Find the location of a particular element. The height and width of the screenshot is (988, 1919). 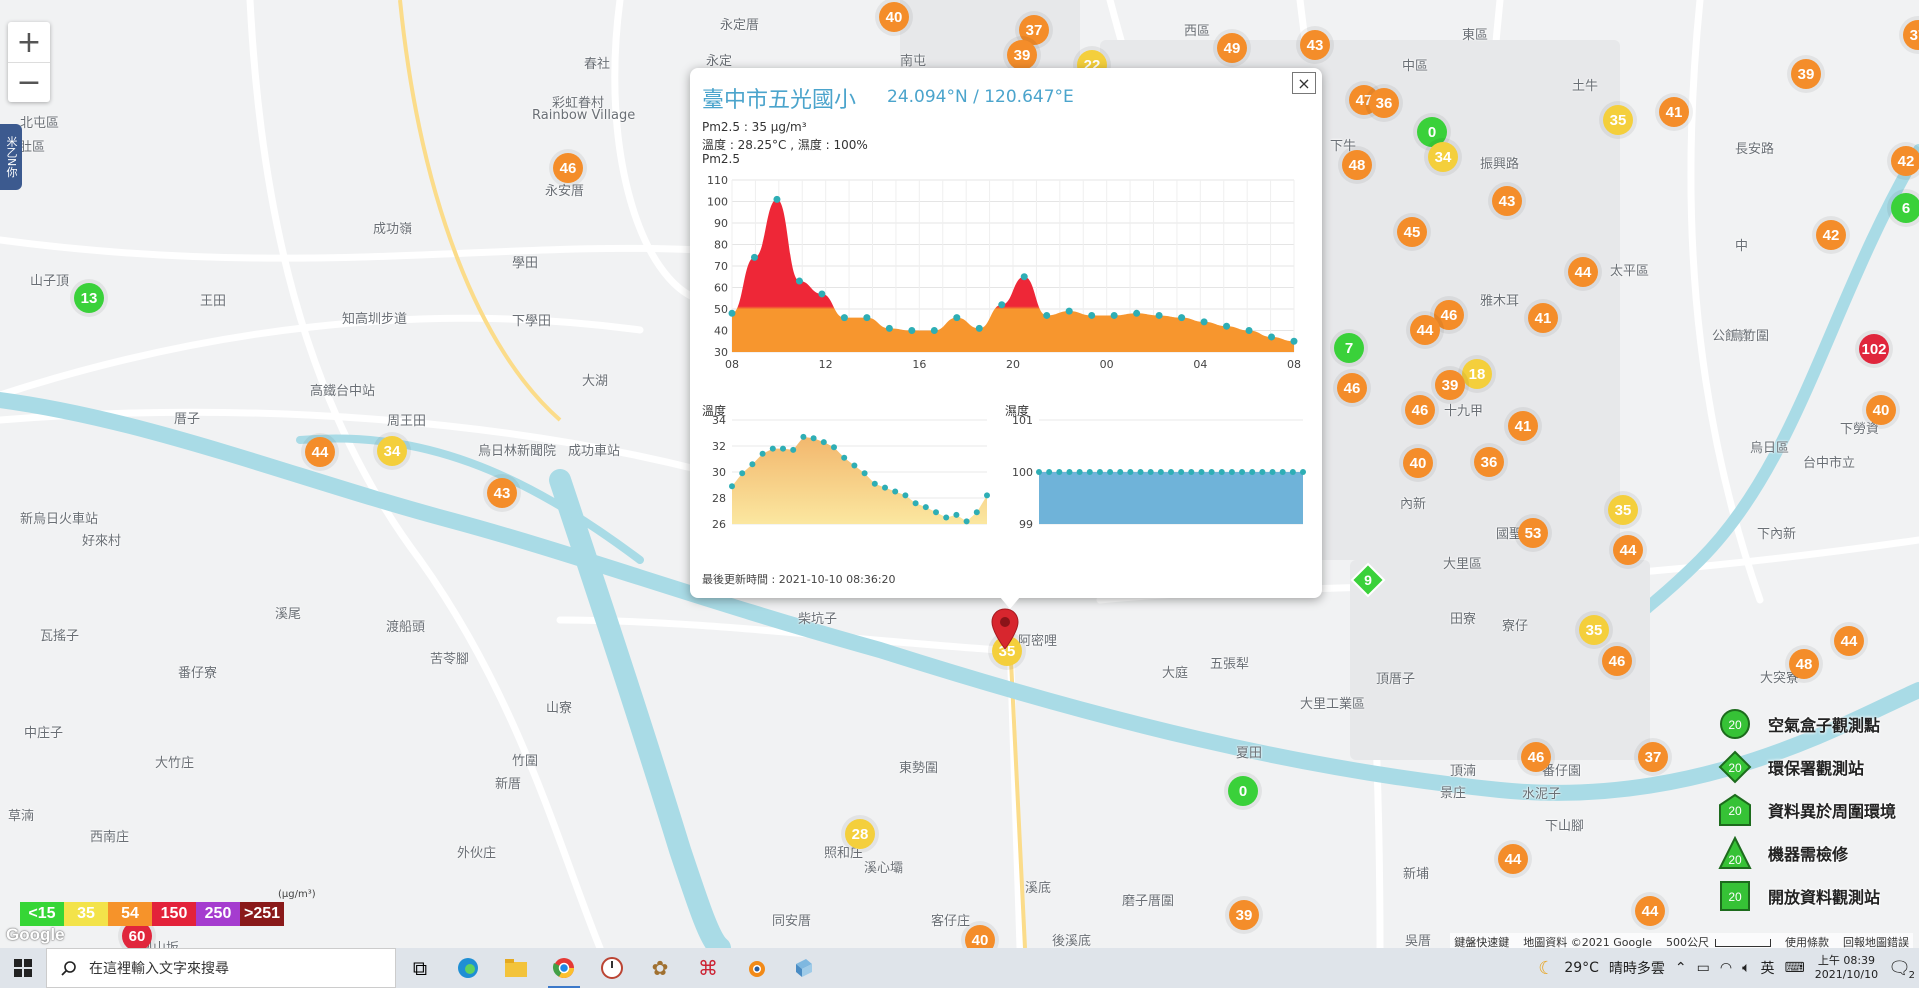

battery-icon: ▭ is located at coordinates (1703, 968).